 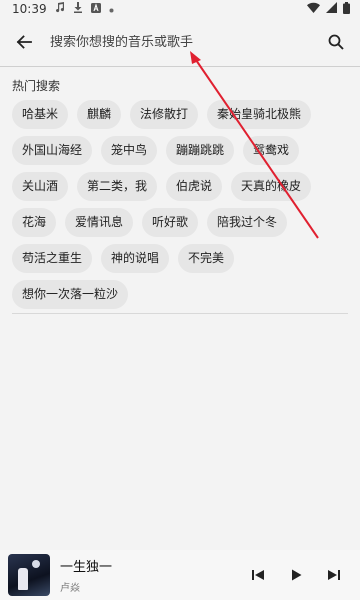 What do you see at coordinates (99, 114) in the screenshot?
I see `hot-tag: 麒麟` at bounding box center [99, 114].